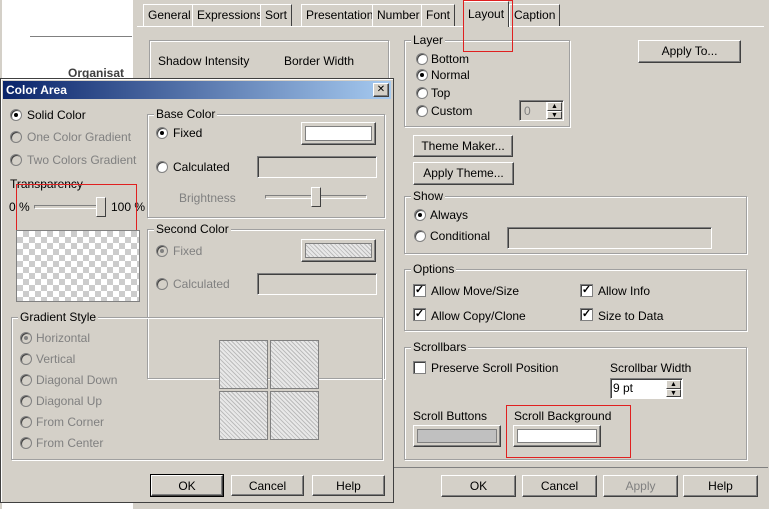  What do you see at coordinates (26, 359) in the screenshot?
I see `gradient-vertical-radio` at bounding box center [26, 359].